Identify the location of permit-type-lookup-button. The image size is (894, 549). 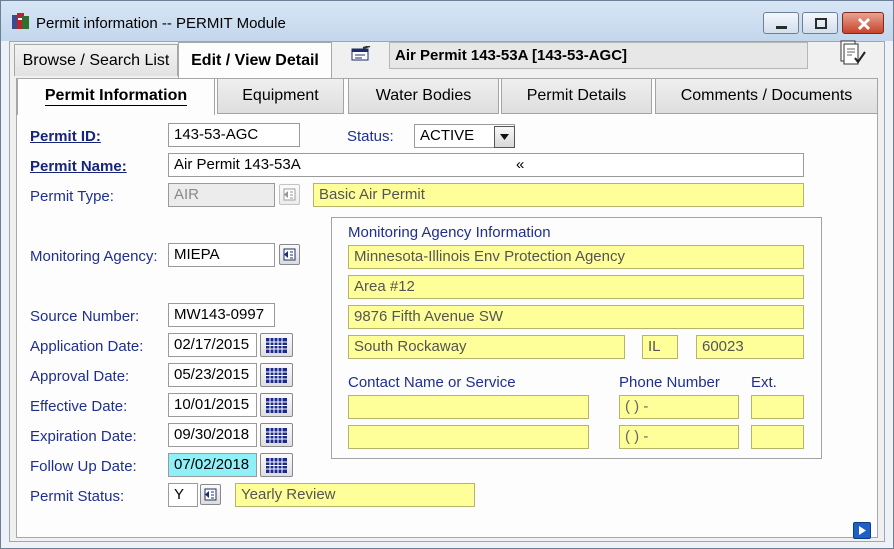
(289, 194).